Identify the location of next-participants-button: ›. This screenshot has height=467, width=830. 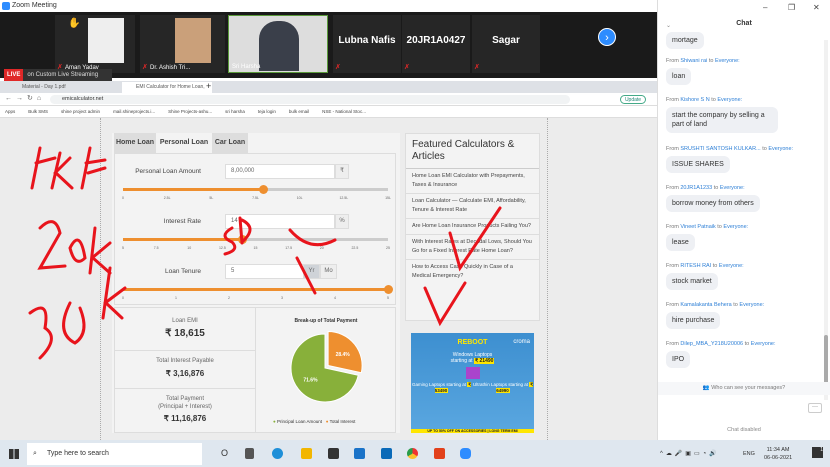
(607, 37).